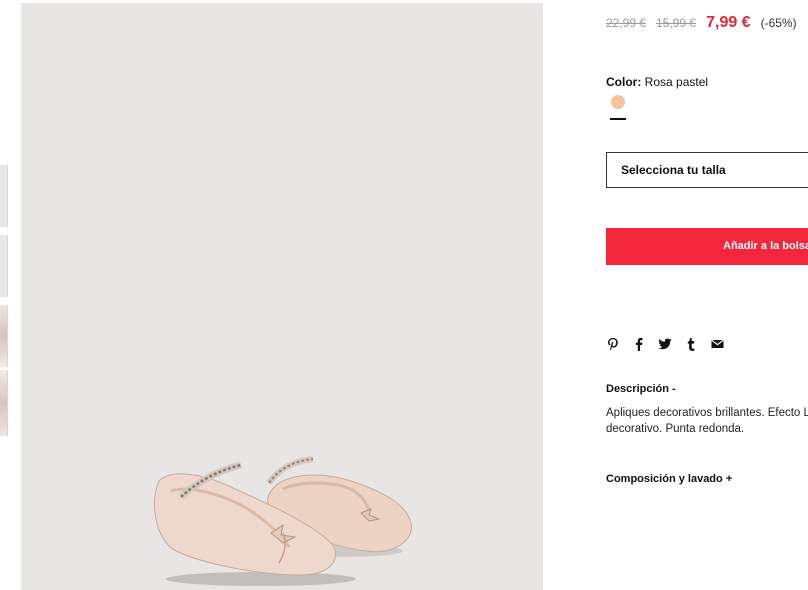 The width and height of the screenshot is (808, 590). I want to click on selected-swatch-indicator, so click(618, 119).